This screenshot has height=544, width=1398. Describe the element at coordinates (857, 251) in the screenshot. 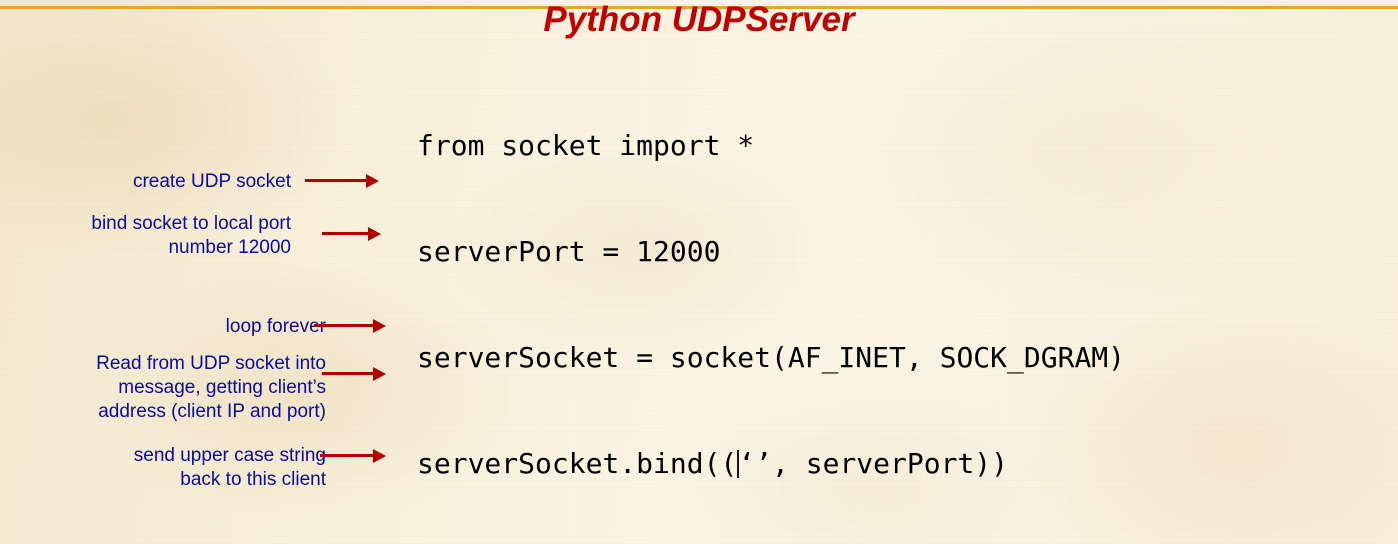

I see `code-line-serverport: serverPort = 12000` at that location.